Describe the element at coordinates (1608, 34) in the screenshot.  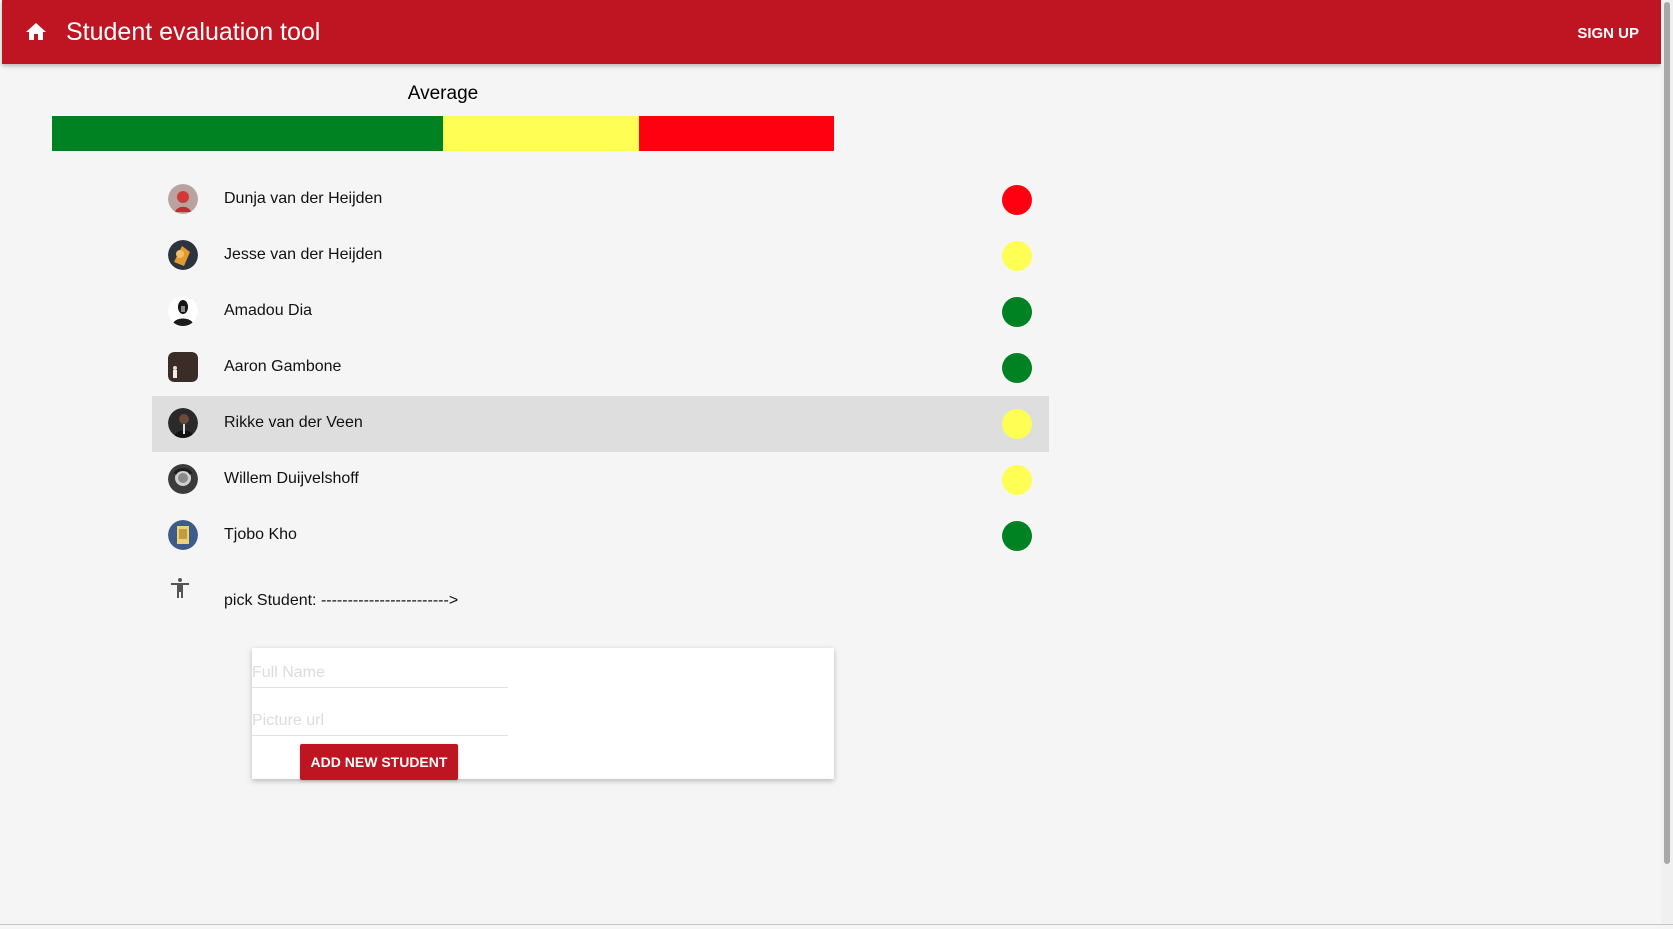
I see `sign-up-button: SIGN UP` at that location.